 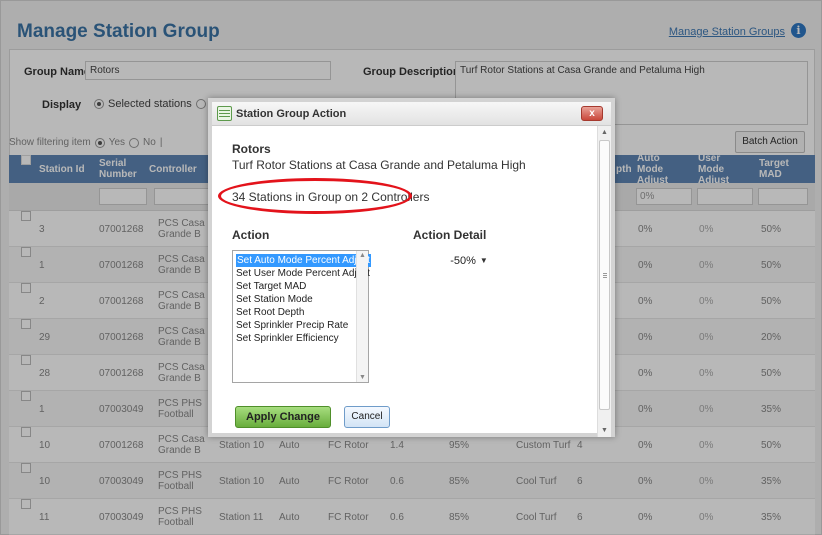 I want to click on list-item-user-mode-adjust: Set User Mode Percent Adjust, so click(x=303, y=273).